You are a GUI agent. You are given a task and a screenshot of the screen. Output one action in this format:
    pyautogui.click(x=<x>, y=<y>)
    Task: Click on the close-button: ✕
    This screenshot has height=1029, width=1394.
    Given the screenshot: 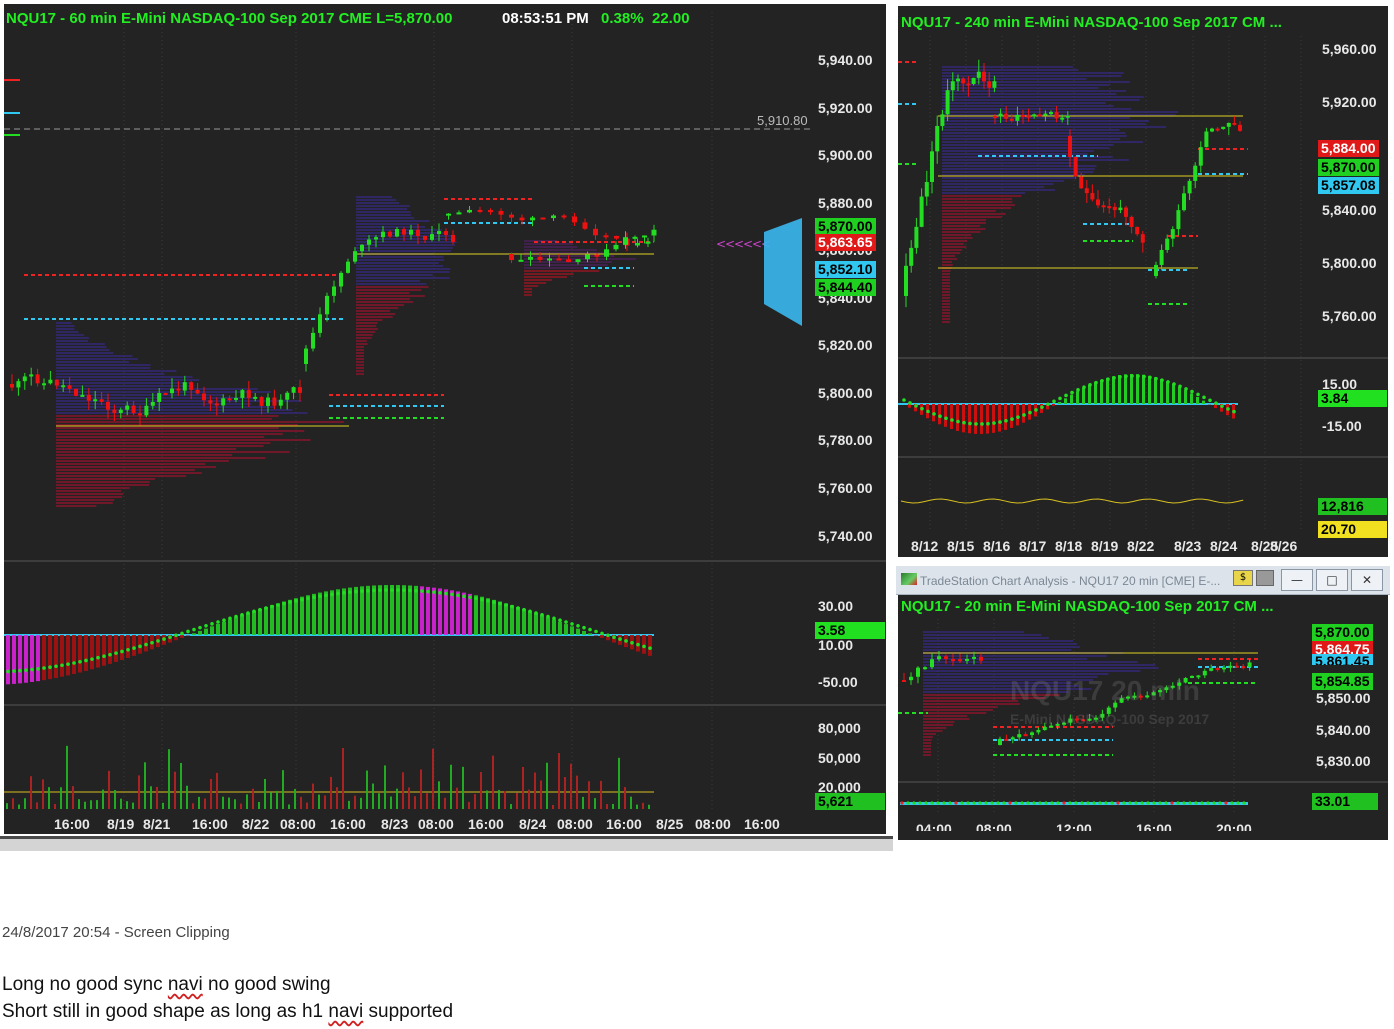 What is the action you would take?
    pyautogui.click(x=1367, y=580)
    